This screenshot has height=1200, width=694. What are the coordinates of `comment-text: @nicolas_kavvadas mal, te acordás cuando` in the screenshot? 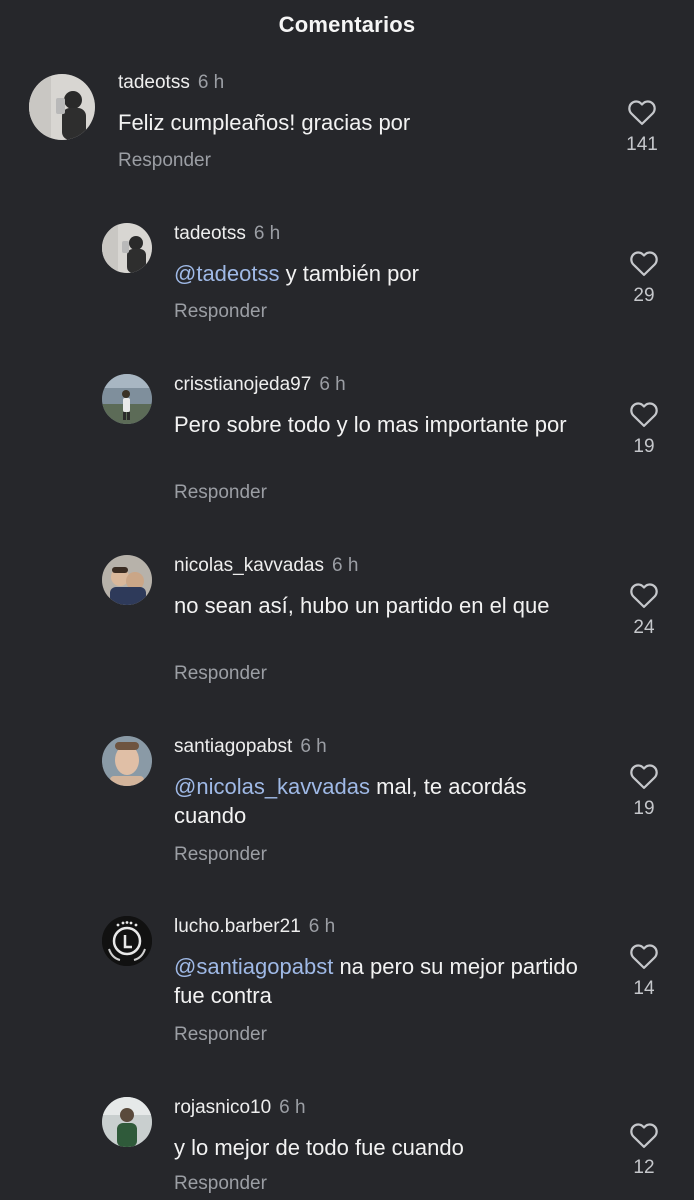 It's located at (384, 801).